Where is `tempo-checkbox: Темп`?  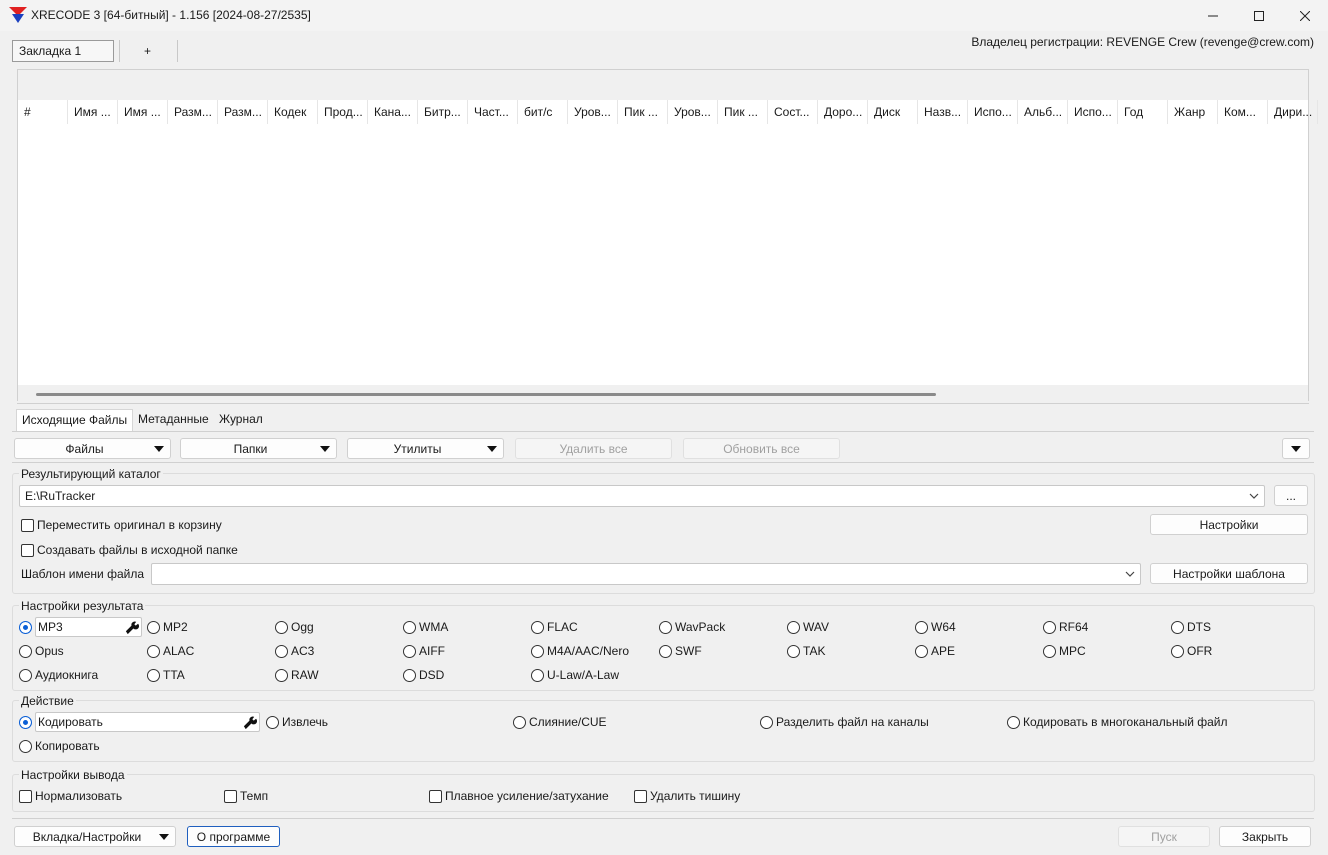 tempo-checkbox: Темп is located at coordinates (246, 796).